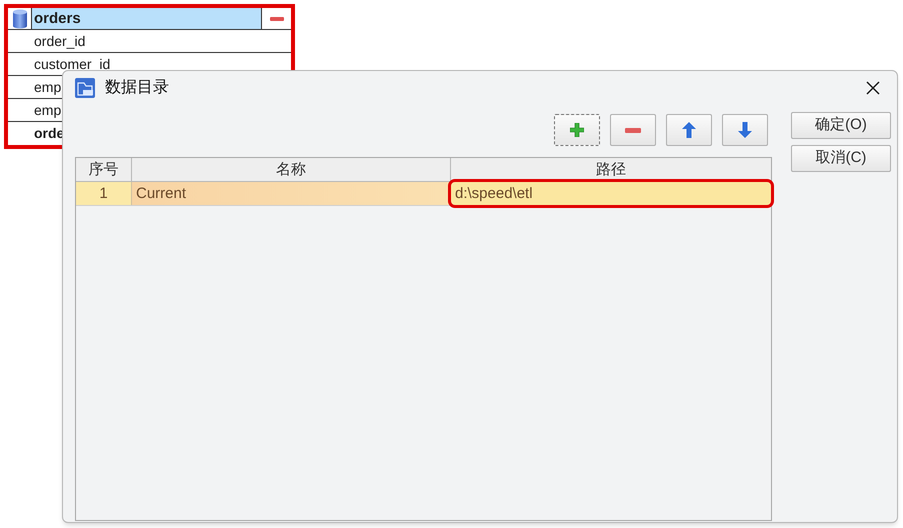 This screenshot has width=903, height=528. Describe the element at coordinates (873, 87) in the screenshot. I see `close-icon` at that location.